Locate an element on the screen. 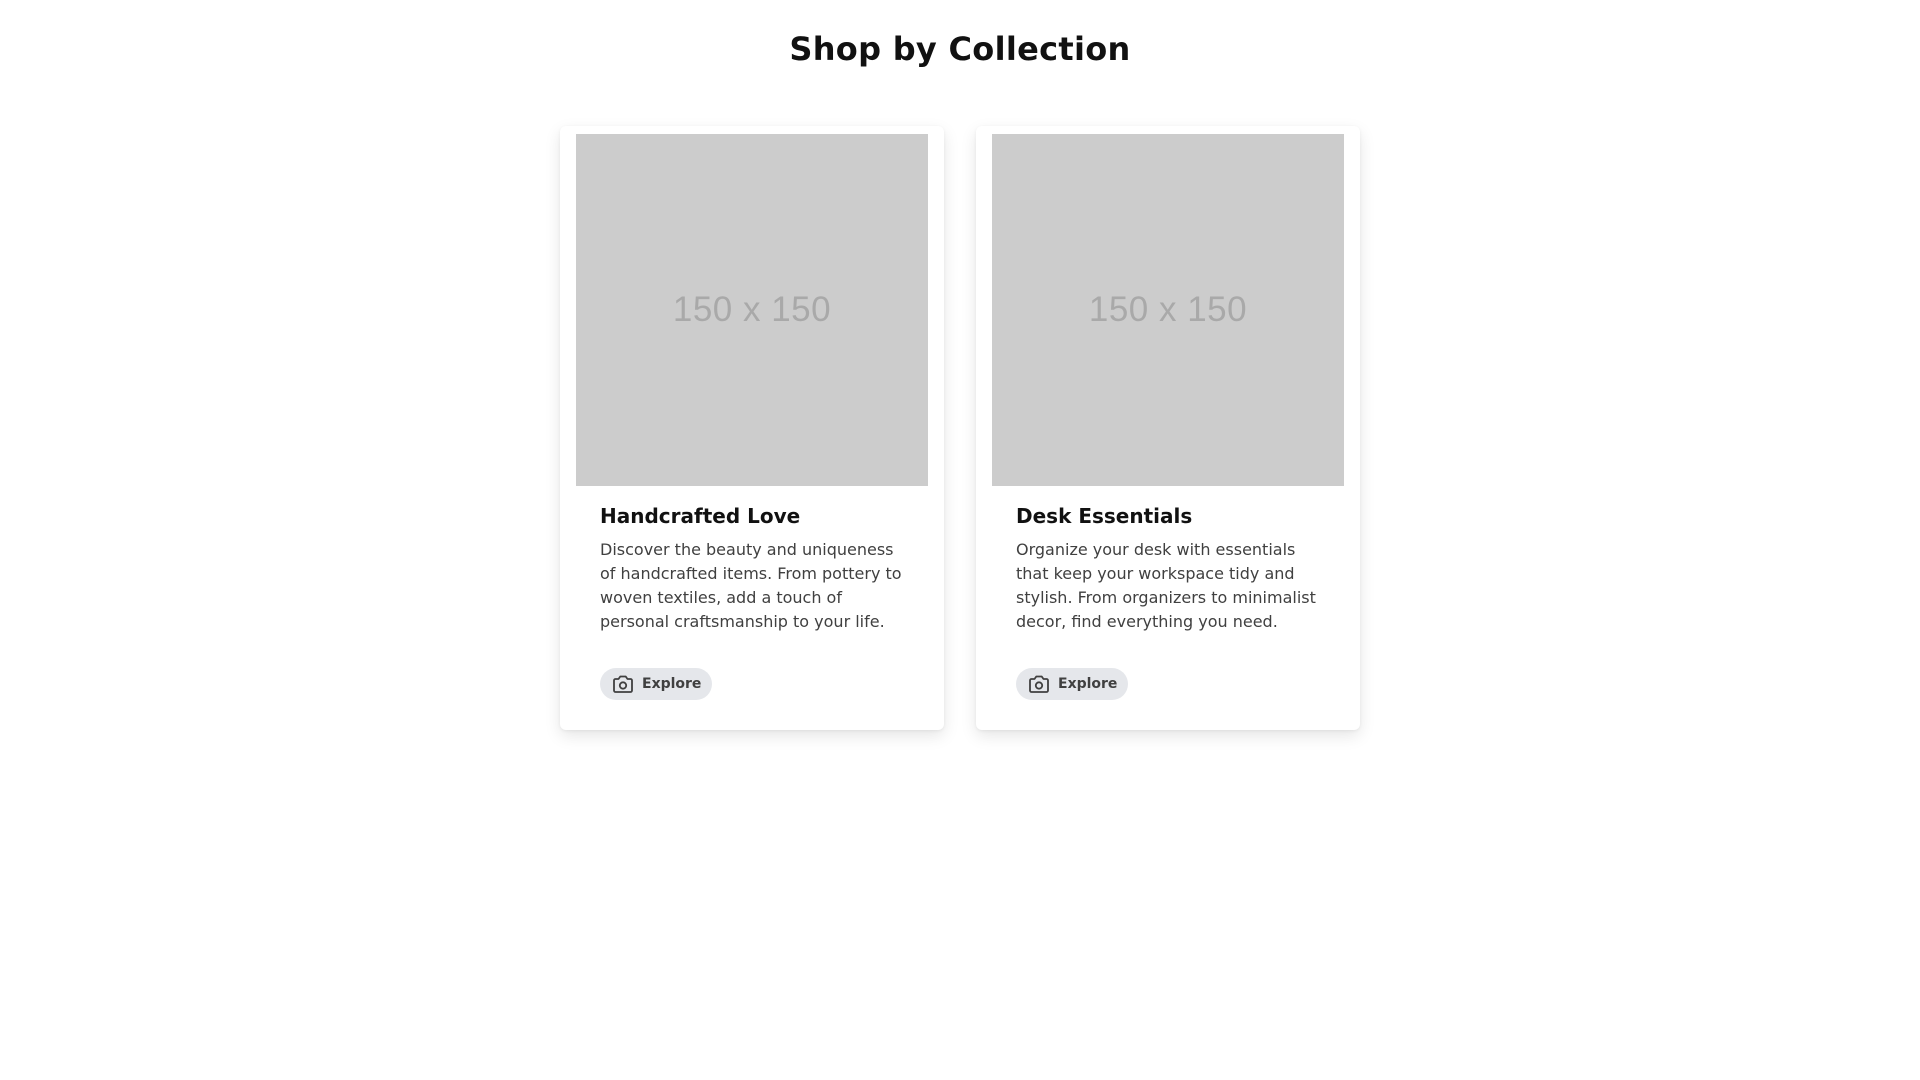 The height and width of the screenshot is (1080, 1920). page-title: Shop by Collection is located at coordinates (960, 49).